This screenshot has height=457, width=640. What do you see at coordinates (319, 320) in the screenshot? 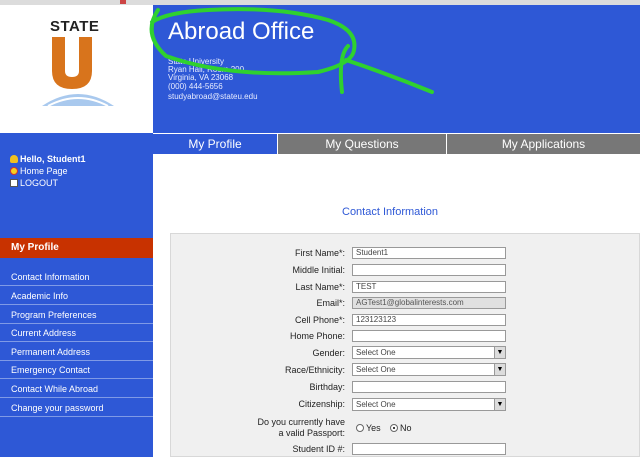
I see `cell-phone-label: Cell Phone*:` at bounding box center [319, 320].